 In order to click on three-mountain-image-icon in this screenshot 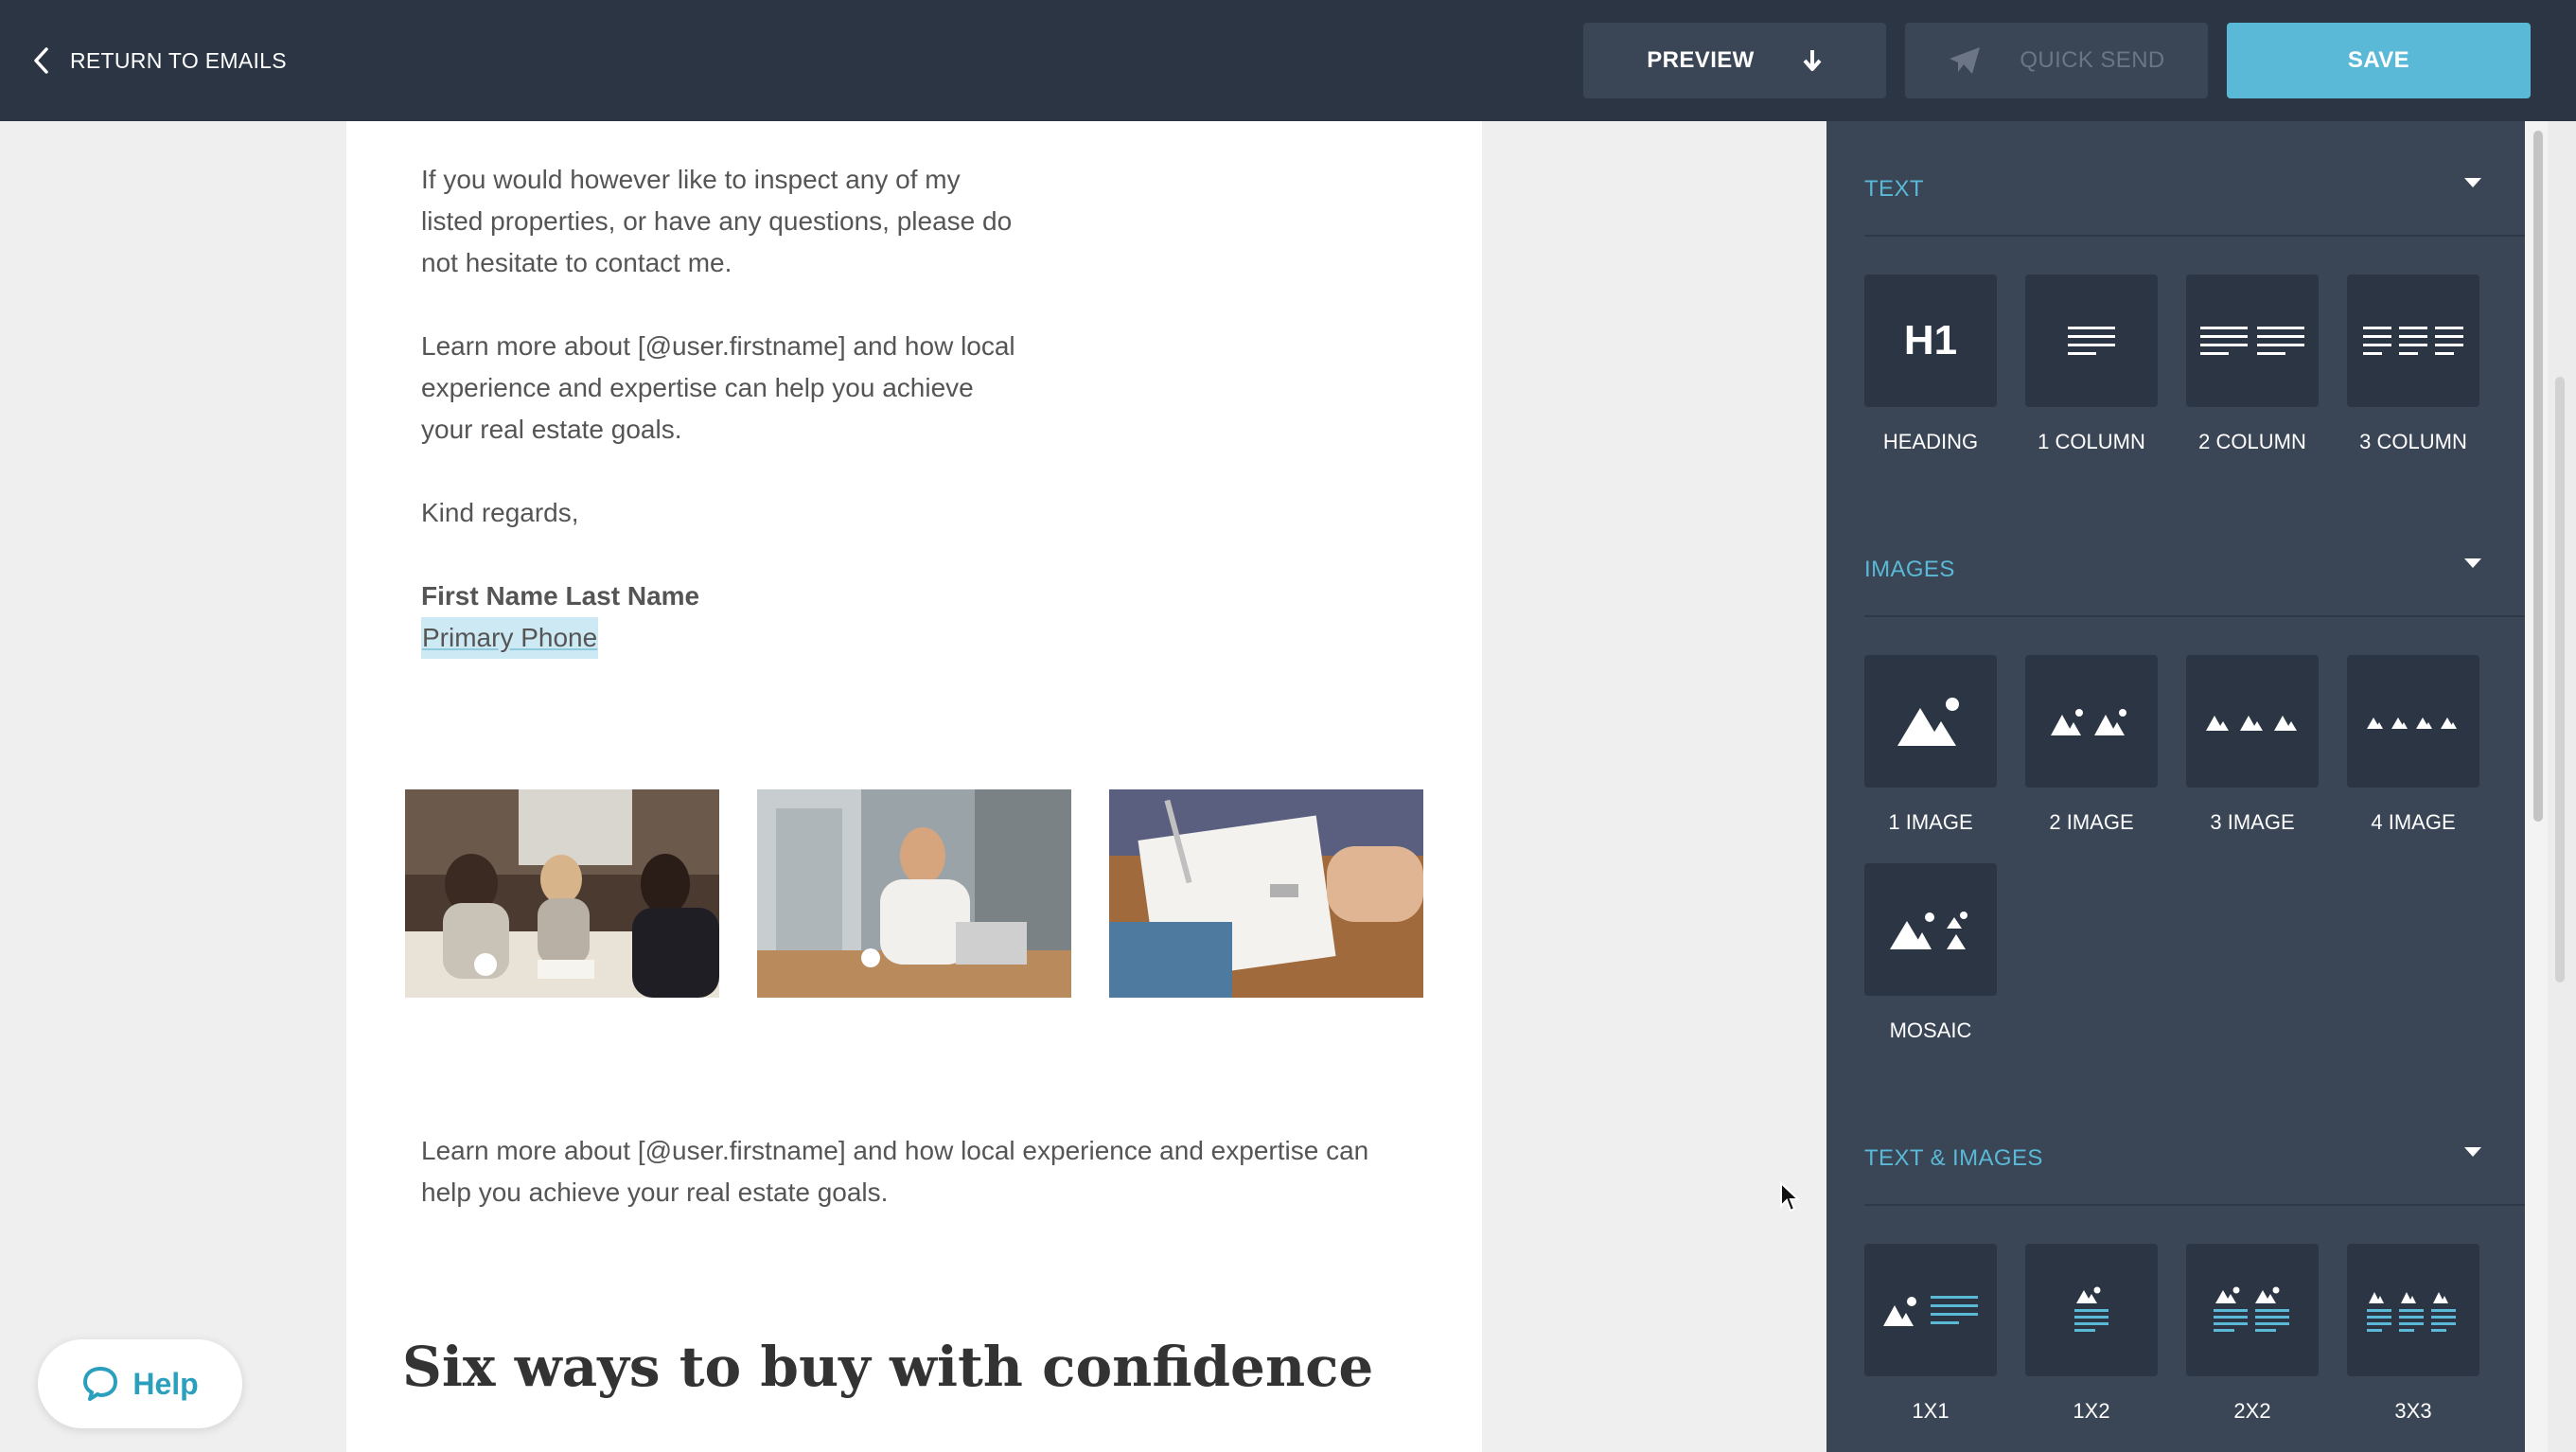, I will do `click(2251, 724)`.